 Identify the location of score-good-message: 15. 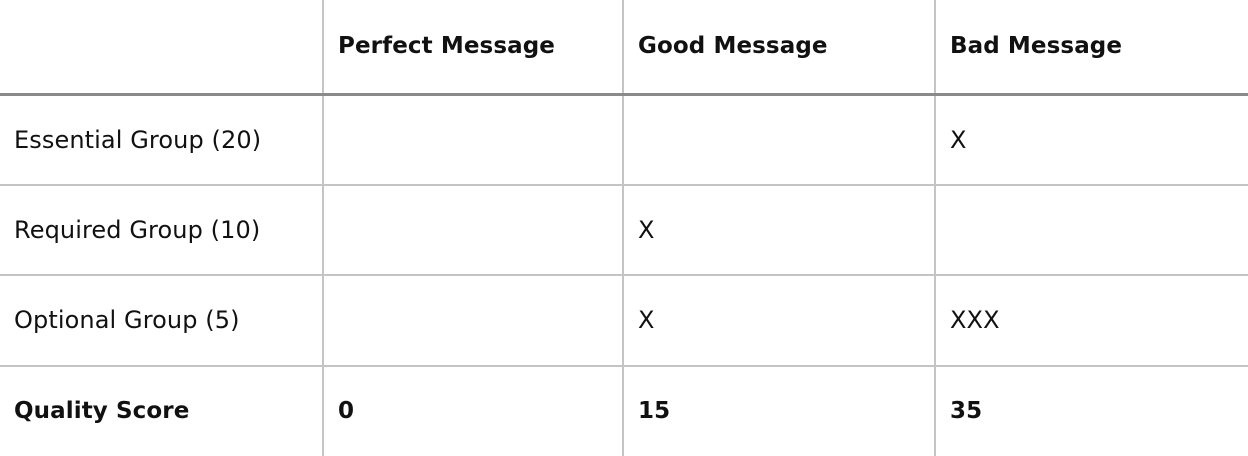
(779, 410).